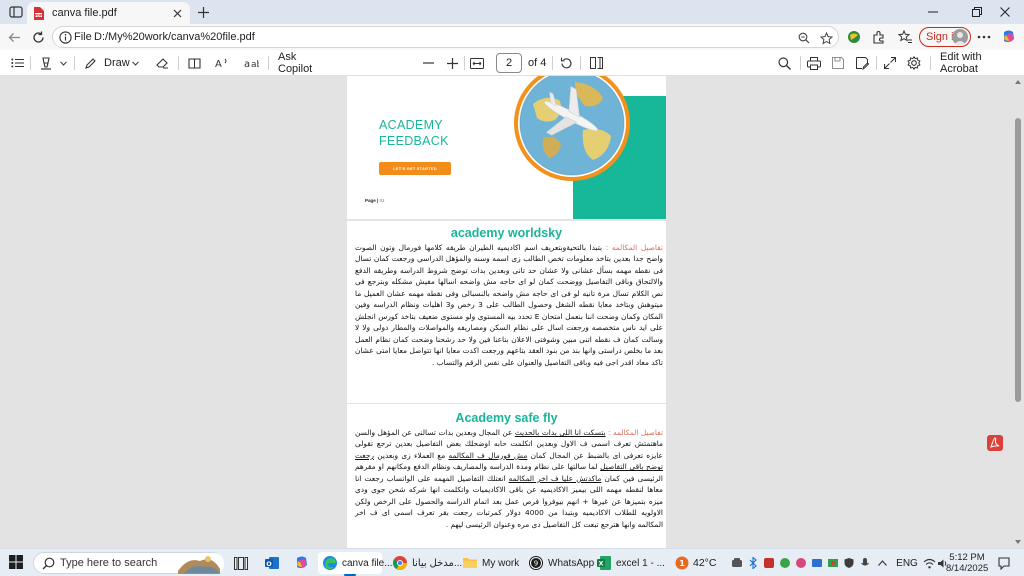  I want to click on scroll-down-arrow-icon, so click(1018, 542).